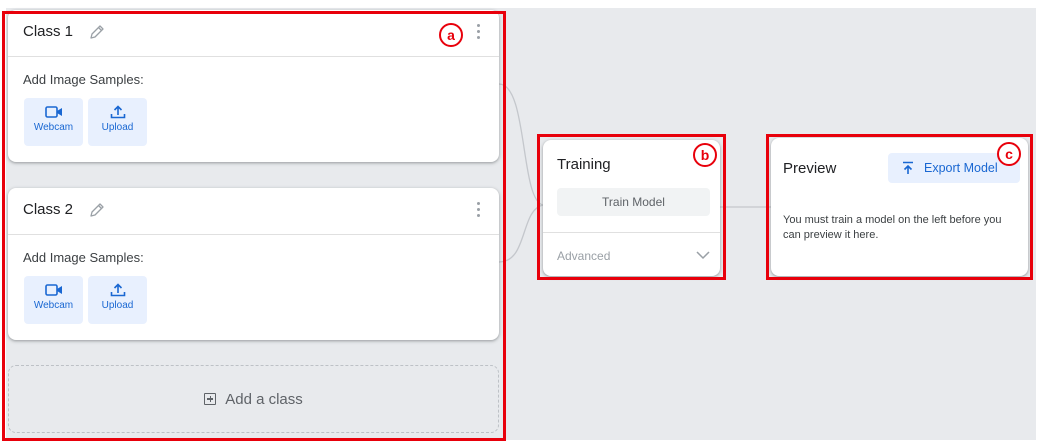  What do you see at coordinates (705, 155) in the screenshot?
I see `annotation-badge-b: b` at bounding box center [705, 155].